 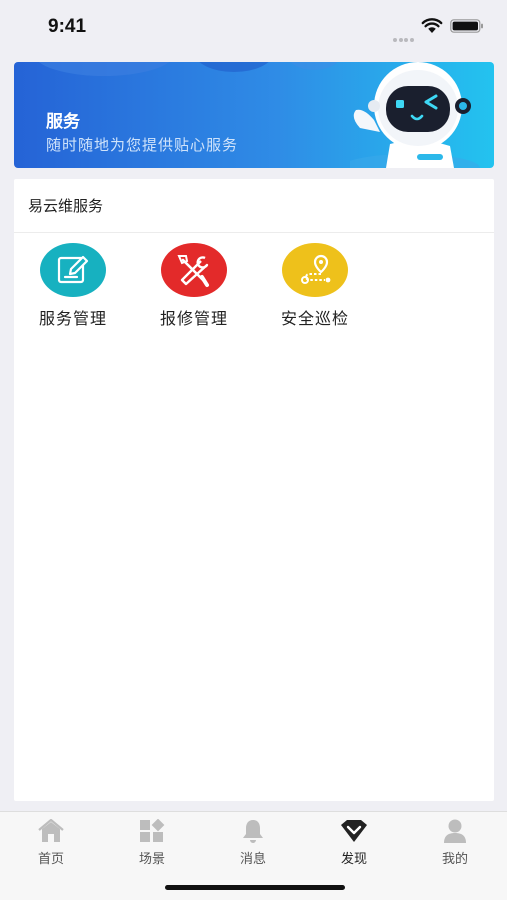 What do you see at coordinates (254, 206) in the screenshot?
I see `card-header: 易云维服务` at bounding box center [254, 206].